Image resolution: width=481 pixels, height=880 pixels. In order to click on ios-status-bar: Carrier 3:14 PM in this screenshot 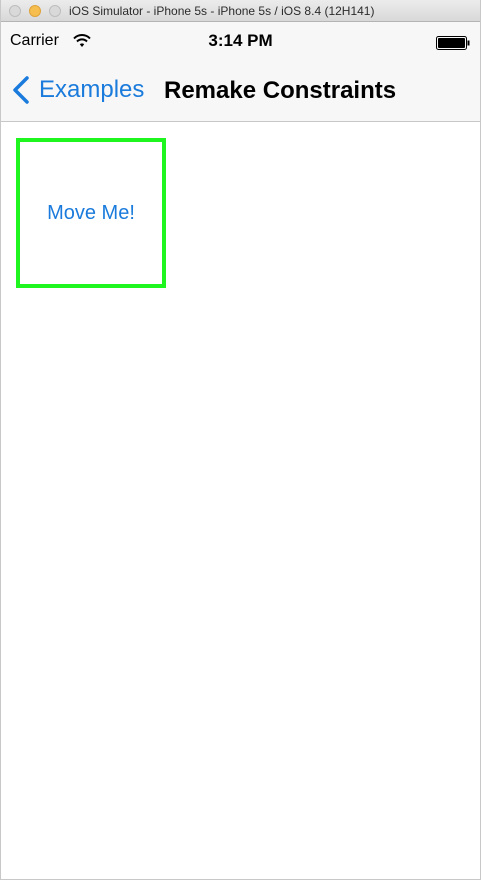, I will do `click(240, 42)`.